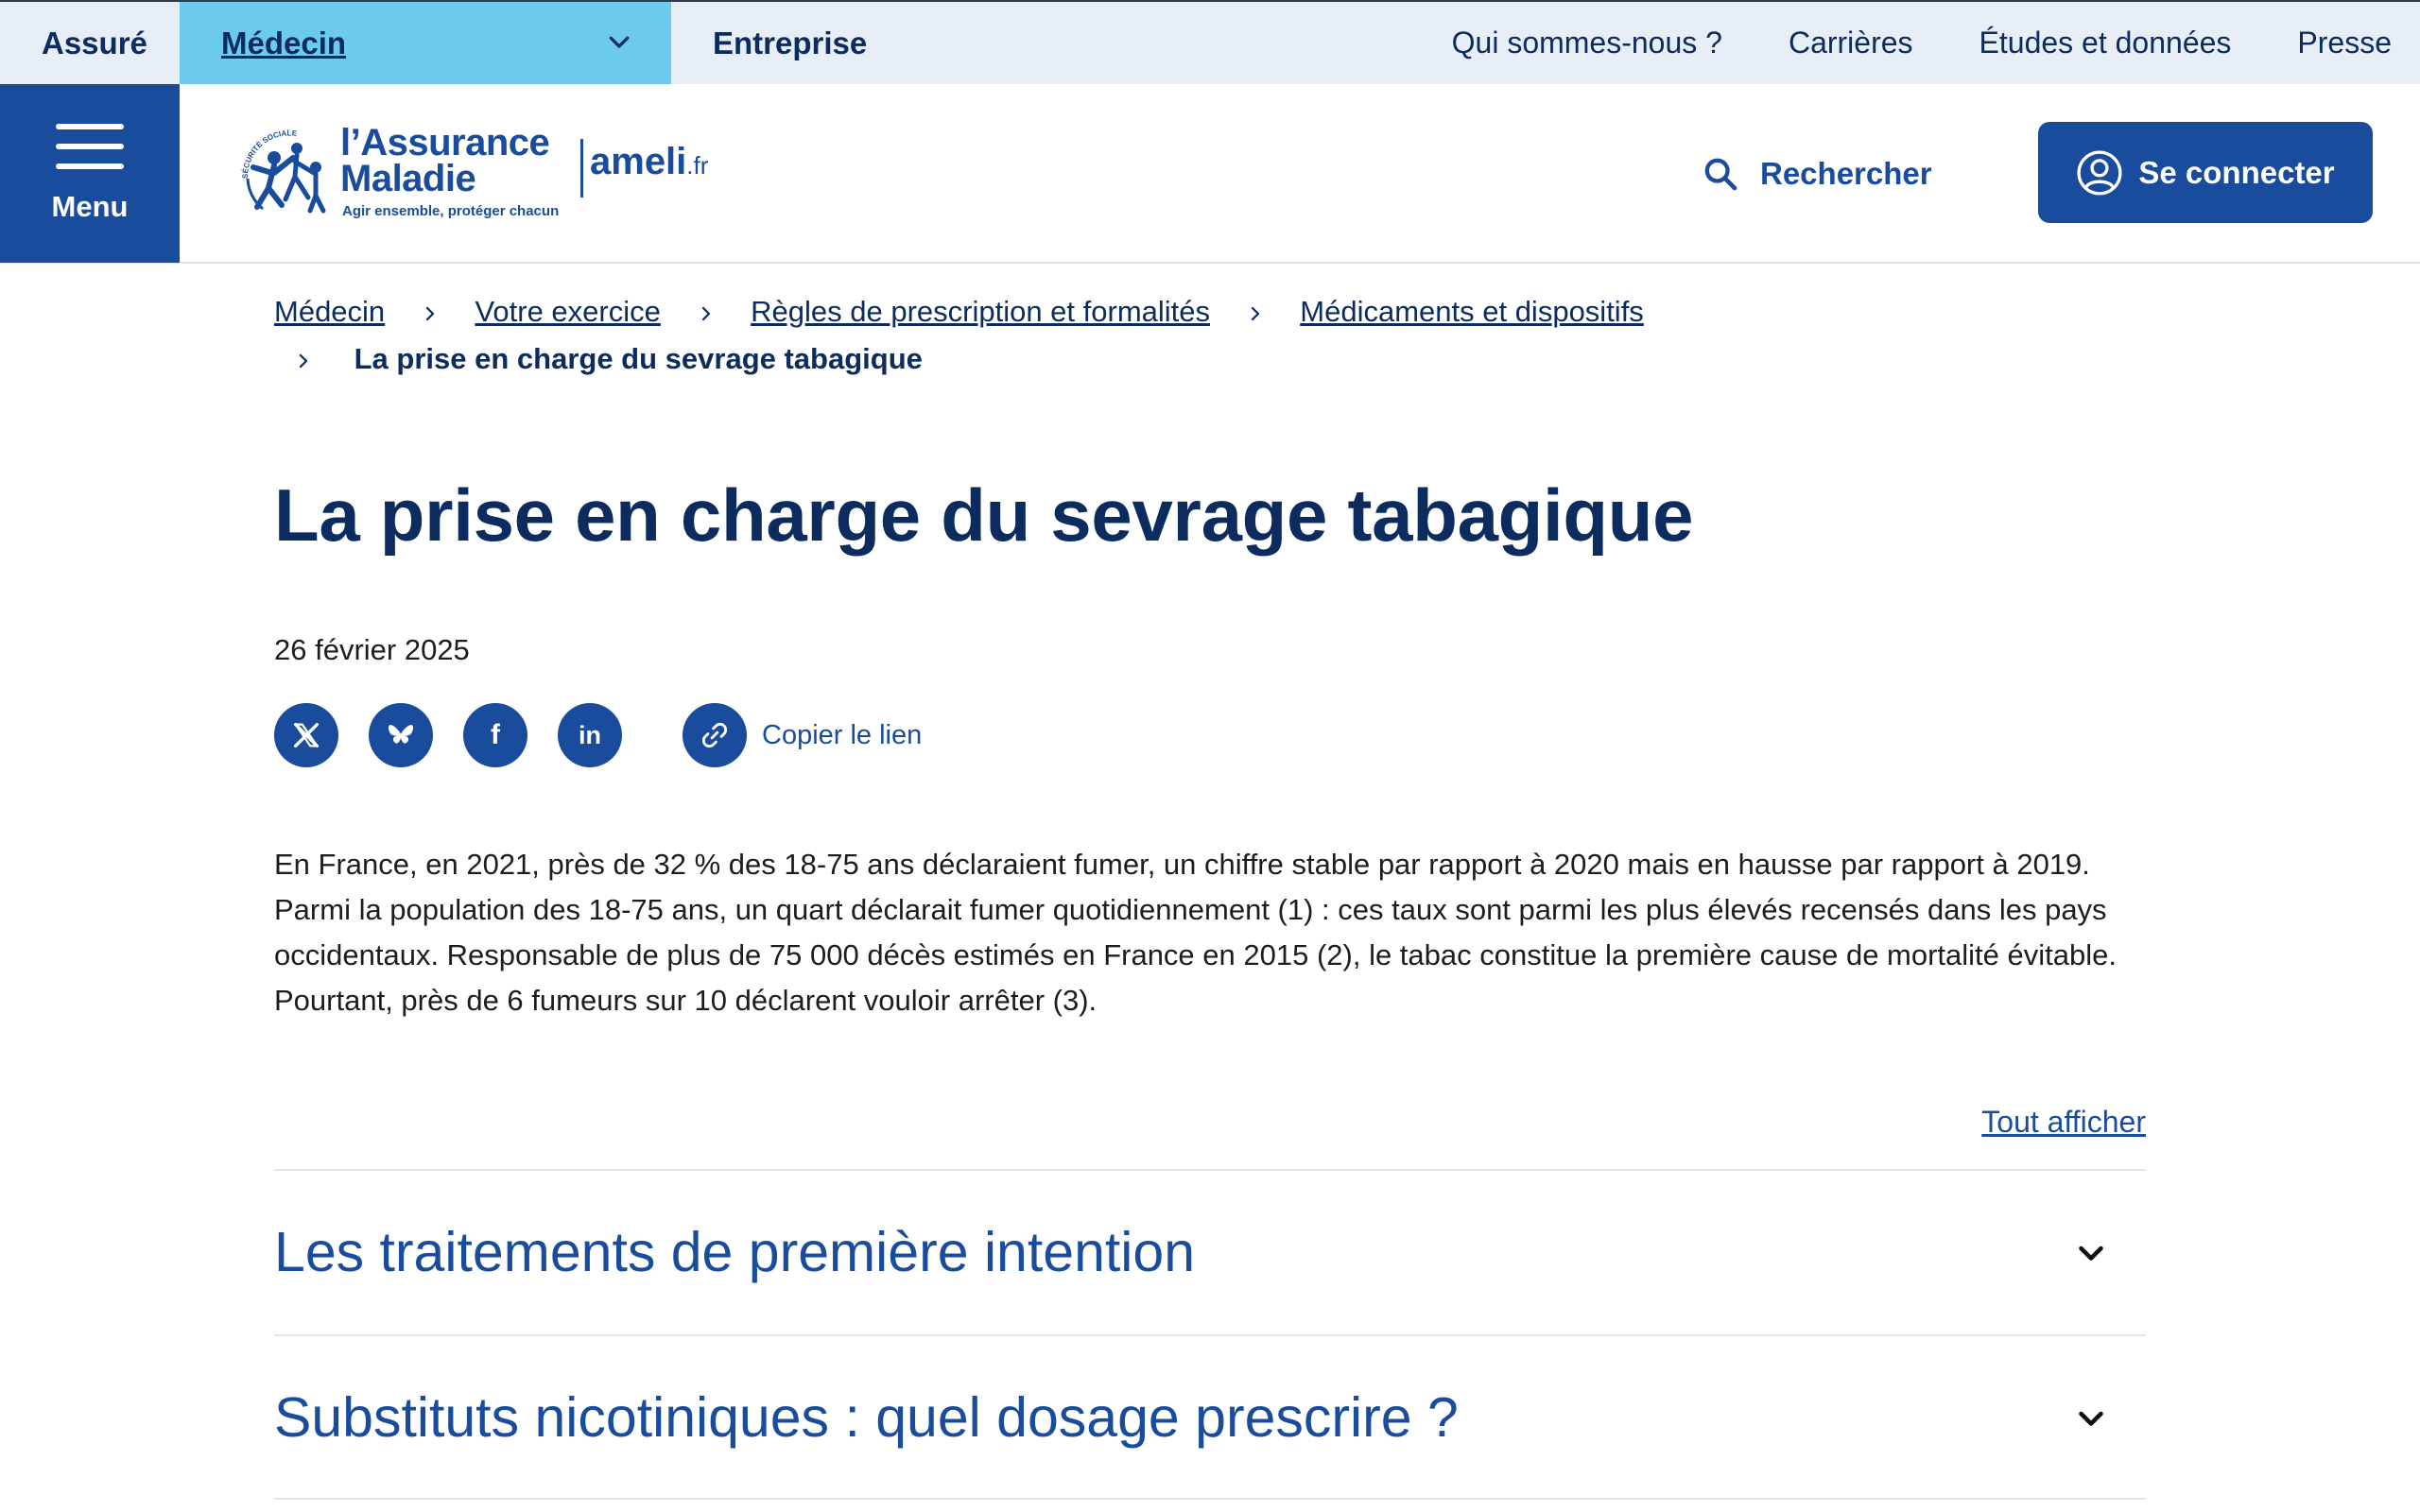  Describe the element at coordinates (568, 311) in the screenshot. I see `breadcrumb-link-votre-exercice: Votre exercice` at that location.